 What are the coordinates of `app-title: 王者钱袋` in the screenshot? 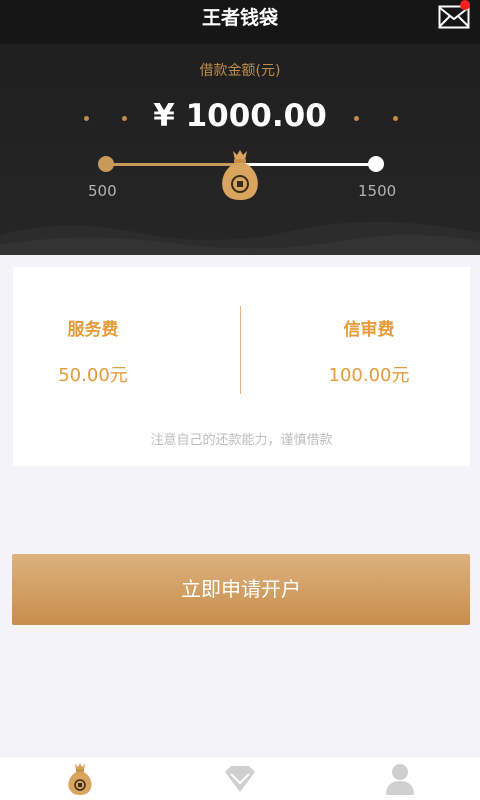 It's located at (239, 18).